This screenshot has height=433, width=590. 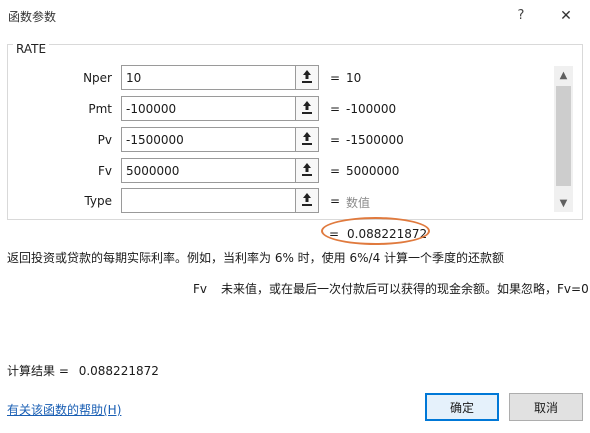 I want to click on arg-equals-pv: =, so click(x=335, y=140).